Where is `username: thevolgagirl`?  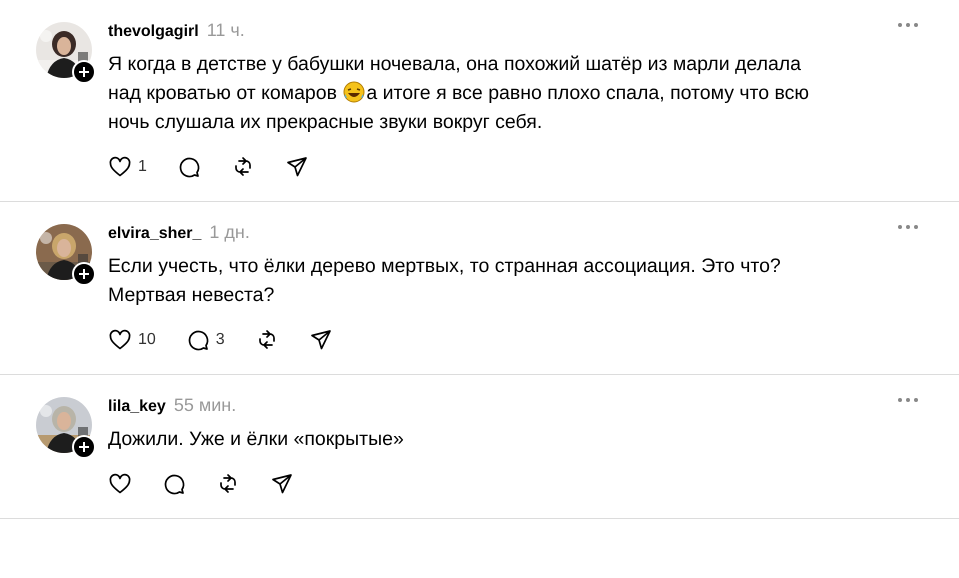
username: thevolgagirl is located at coordinates (153, 32).